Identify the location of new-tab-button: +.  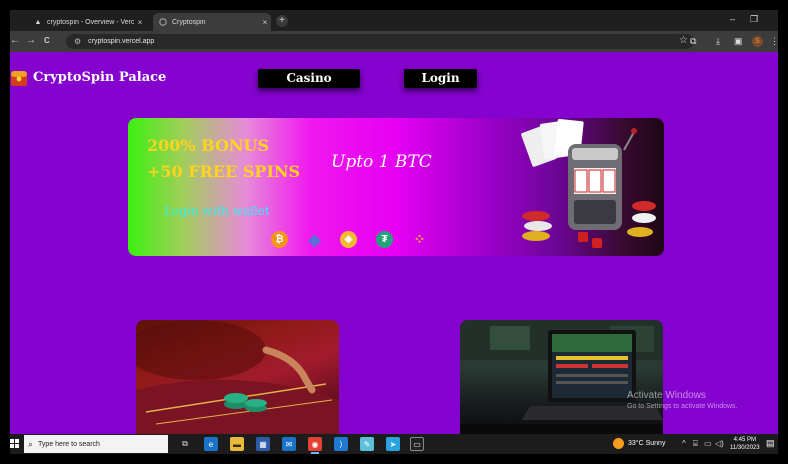
(282, 21).